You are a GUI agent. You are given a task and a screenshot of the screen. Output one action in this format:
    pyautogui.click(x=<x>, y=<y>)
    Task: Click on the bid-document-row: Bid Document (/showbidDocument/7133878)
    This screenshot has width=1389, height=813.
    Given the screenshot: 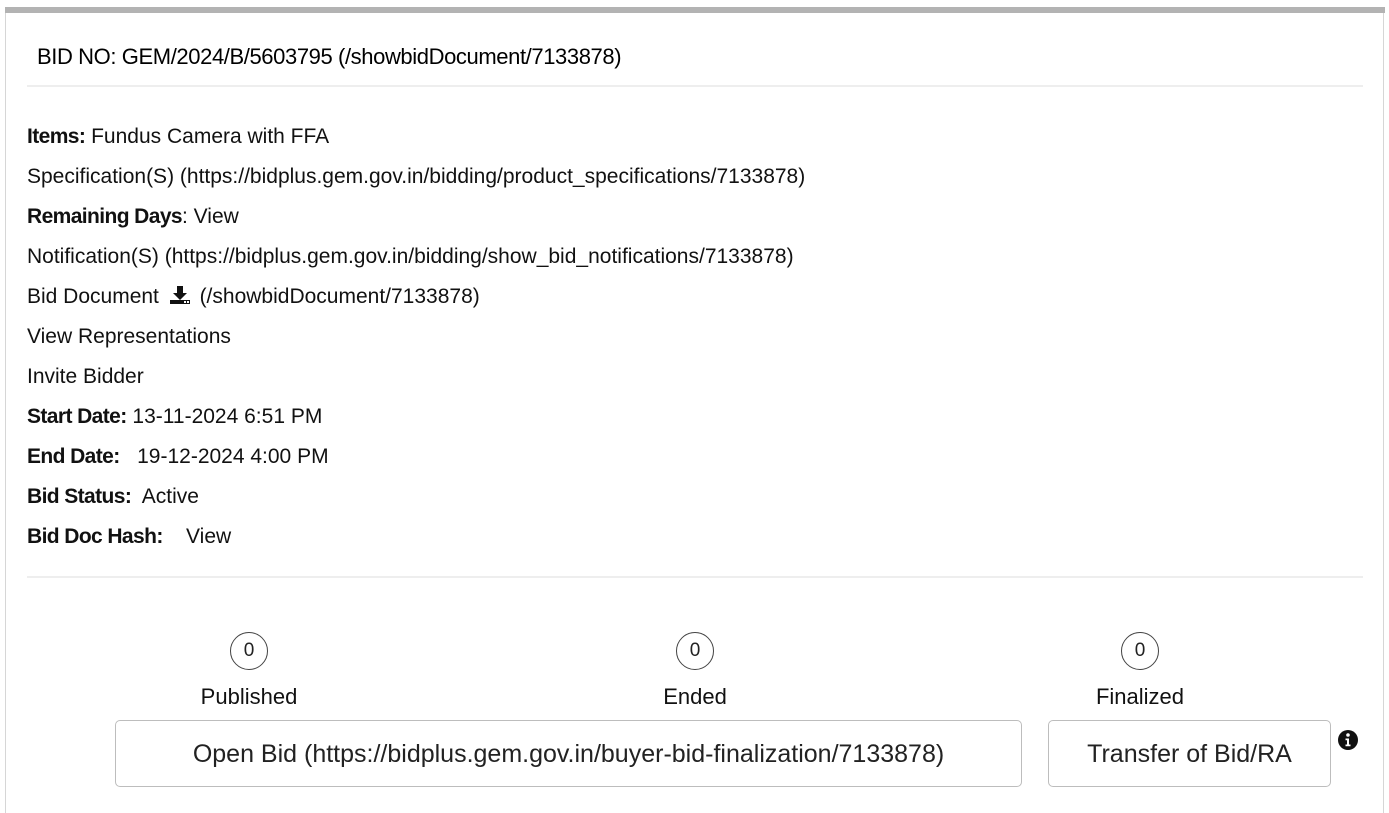 What is the action you would take?
    pyautogui.click(x=253, y=298)
    